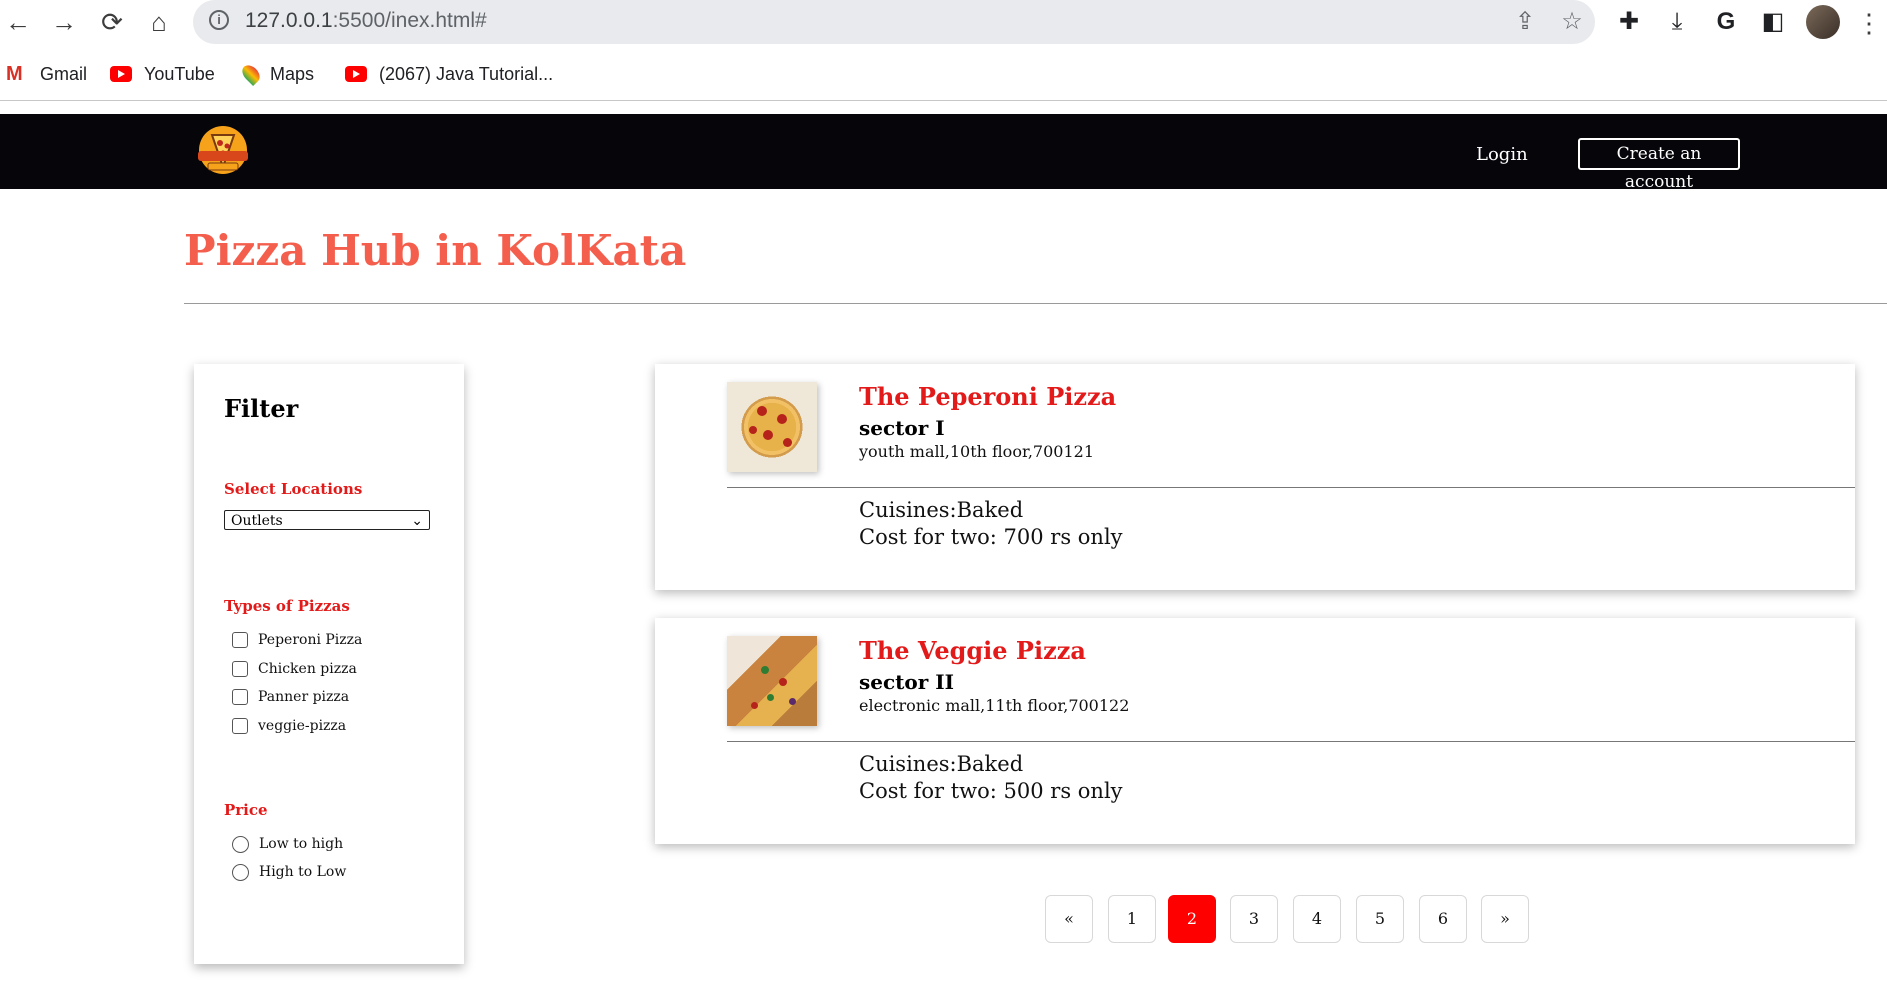 The image size is (1887, 983). I want to click on price-label: Price, so click(246, 810).